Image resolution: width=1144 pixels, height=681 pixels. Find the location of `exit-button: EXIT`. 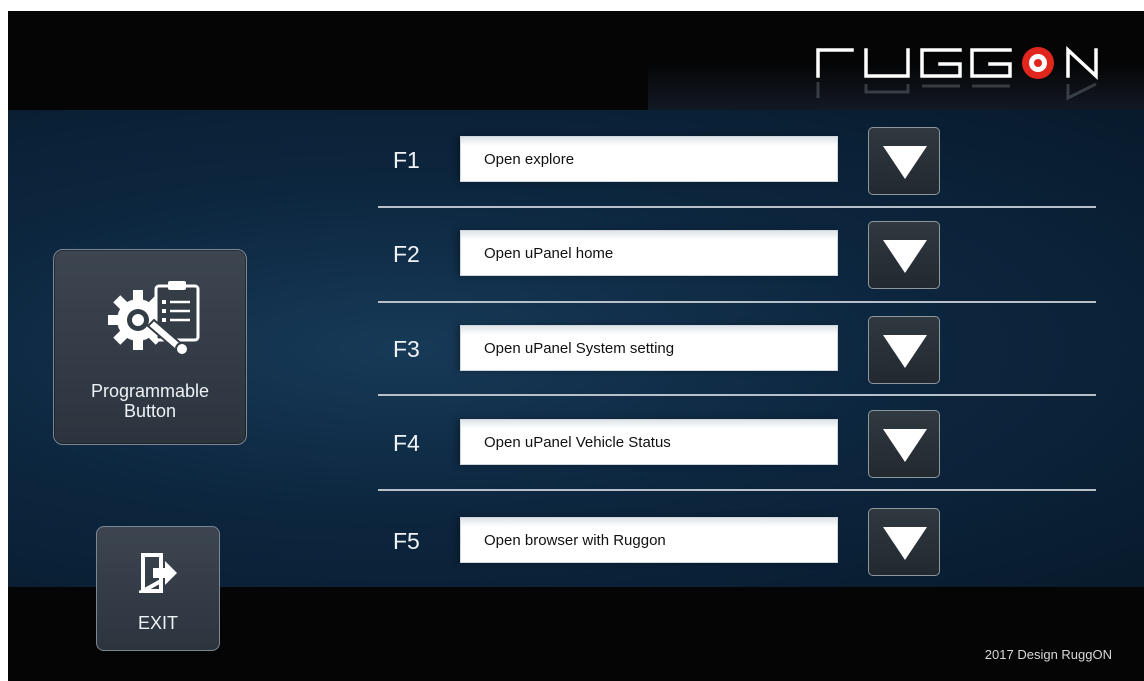

exit-button: EXIT is located at coordinates (158, 588).